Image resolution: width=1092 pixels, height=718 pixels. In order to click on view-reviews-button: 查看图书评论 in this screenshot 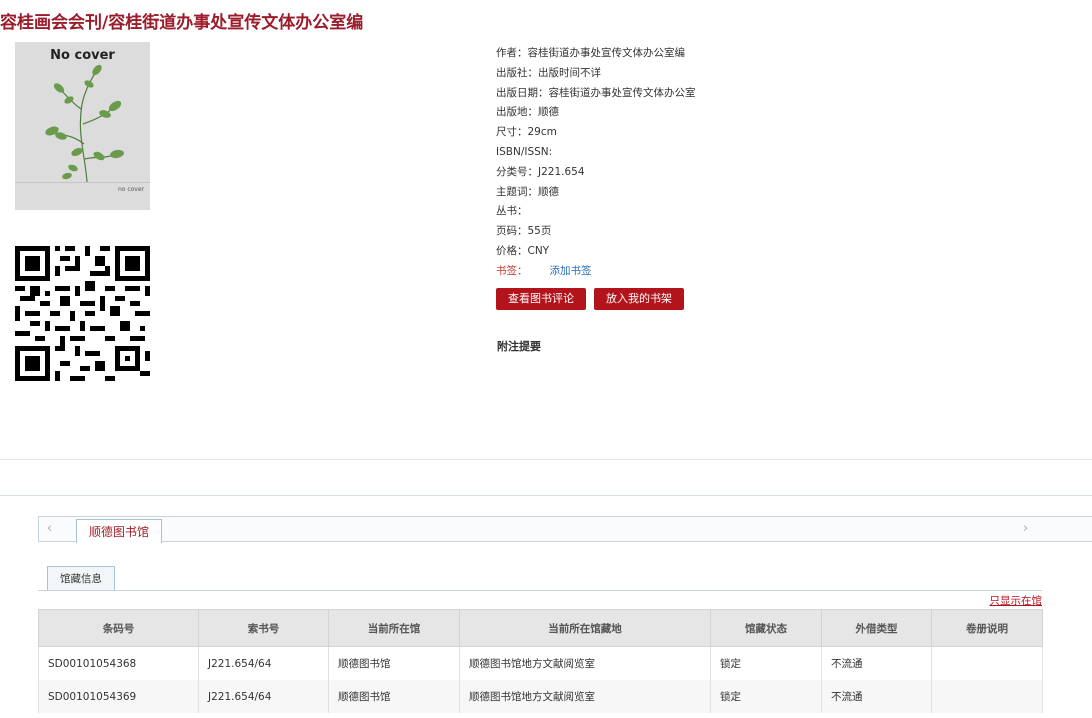, I will do `click(541, 299)`.